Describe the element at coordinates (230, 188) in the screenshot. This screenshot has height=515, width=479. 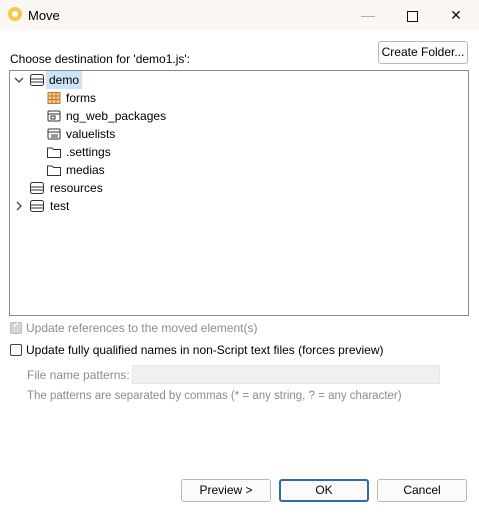
I see `tree-item-resources: resources` at that location.